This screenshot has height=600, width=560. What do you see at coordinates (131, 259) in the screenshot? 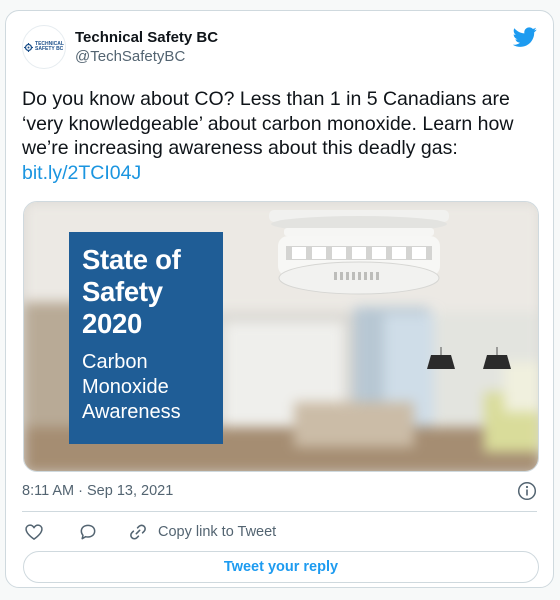
I see `overlay-title-line-1: State of` at bounding box center [131, 259].